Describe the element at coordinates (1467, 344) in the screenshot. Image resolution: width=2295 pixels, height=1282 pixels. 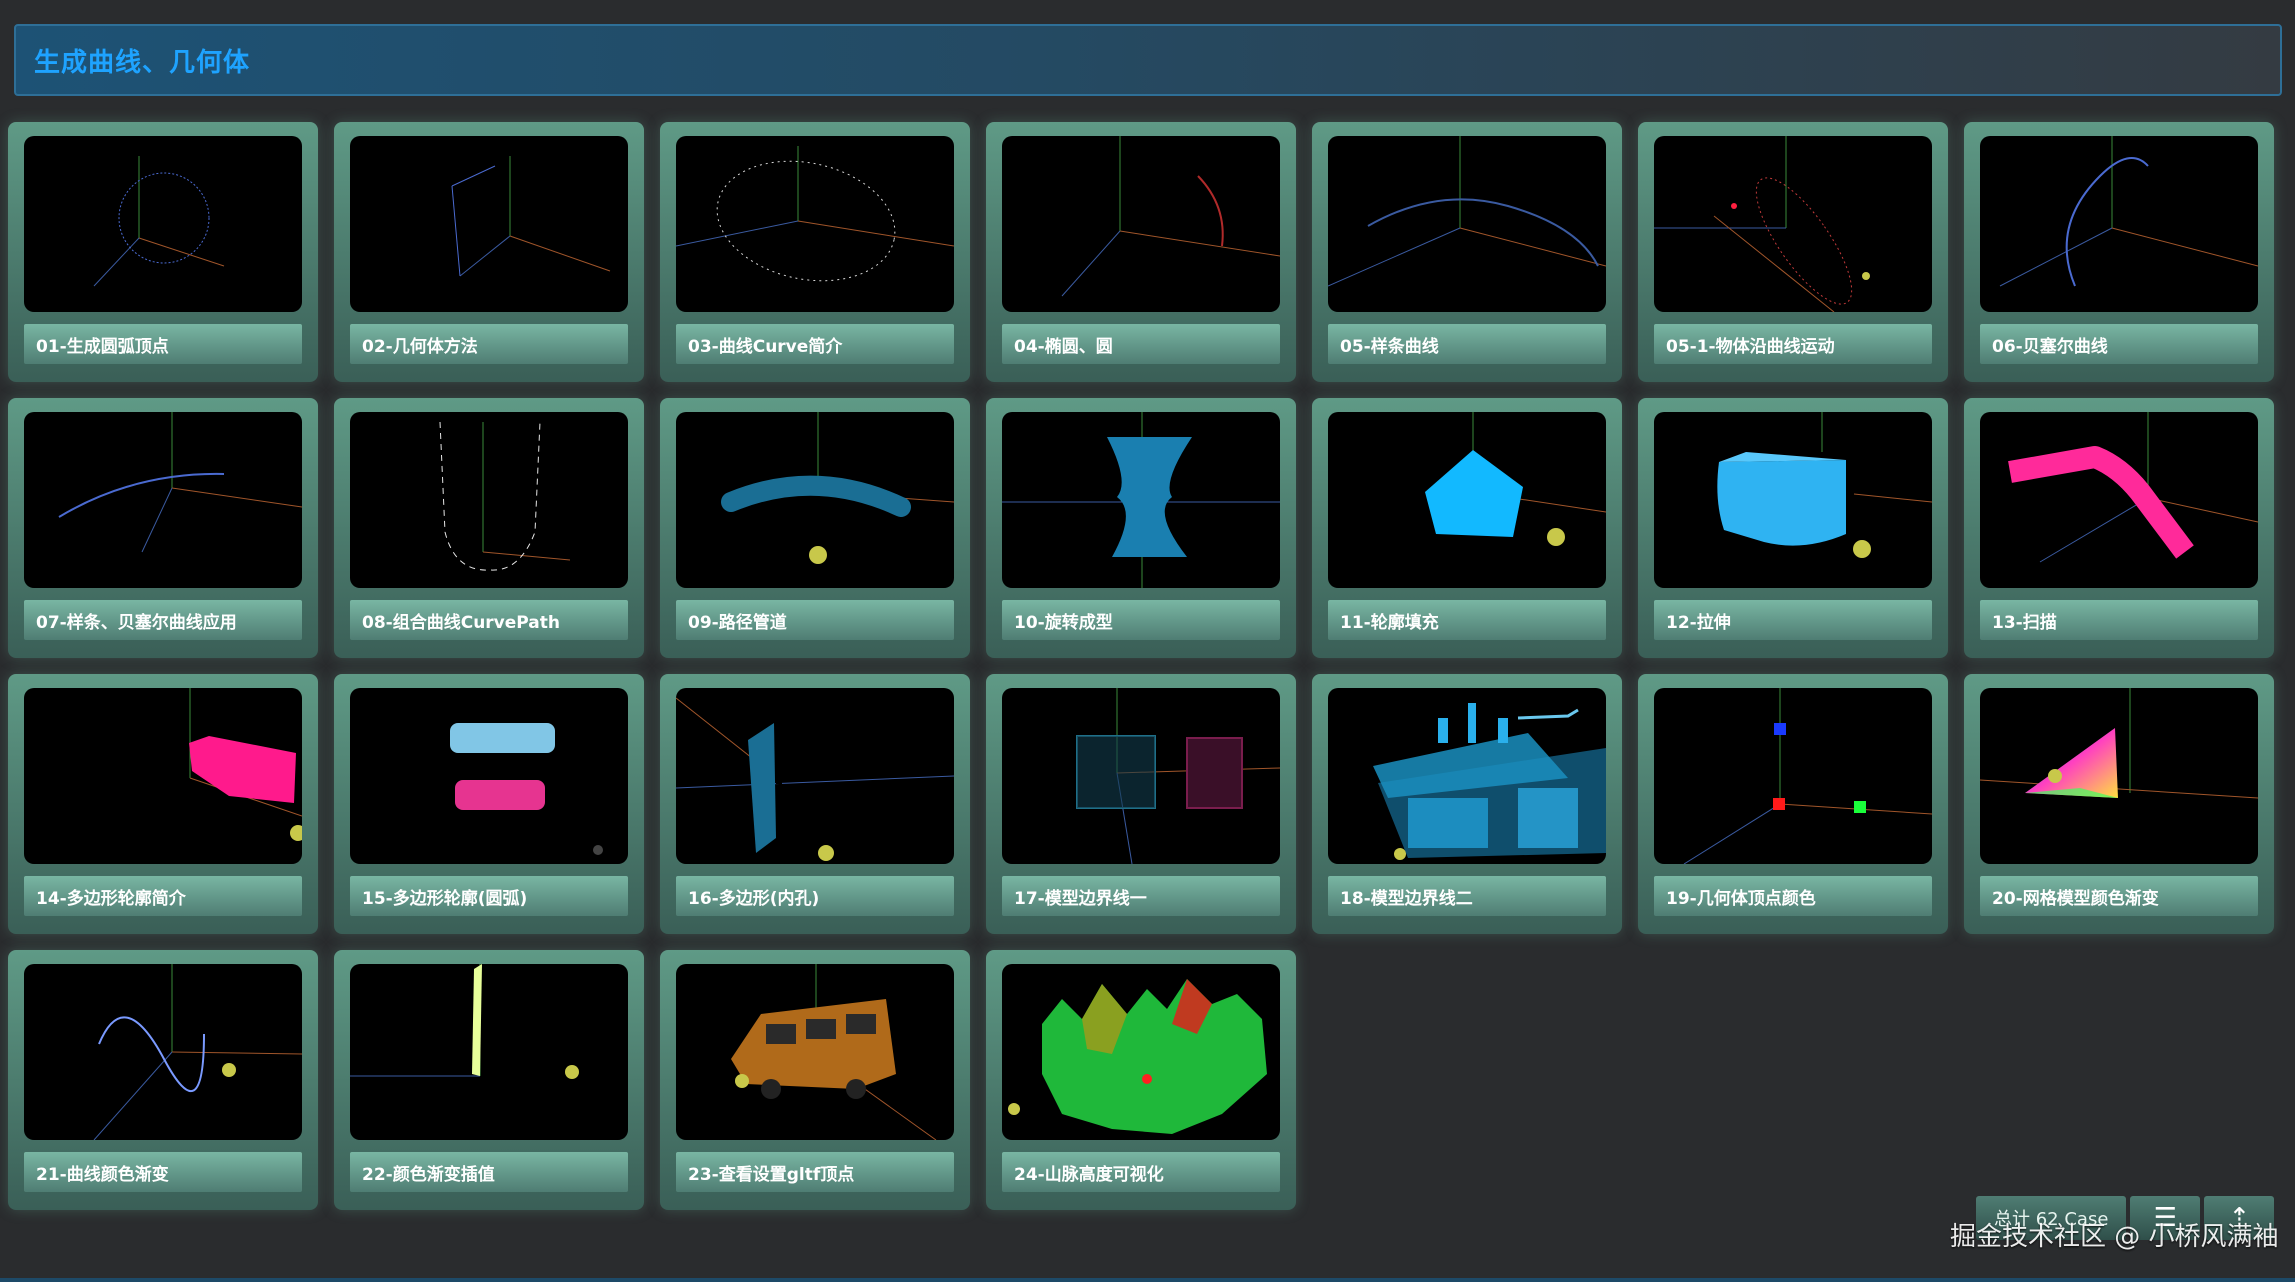
I see `case-label: 05-样条曲线` at that location.